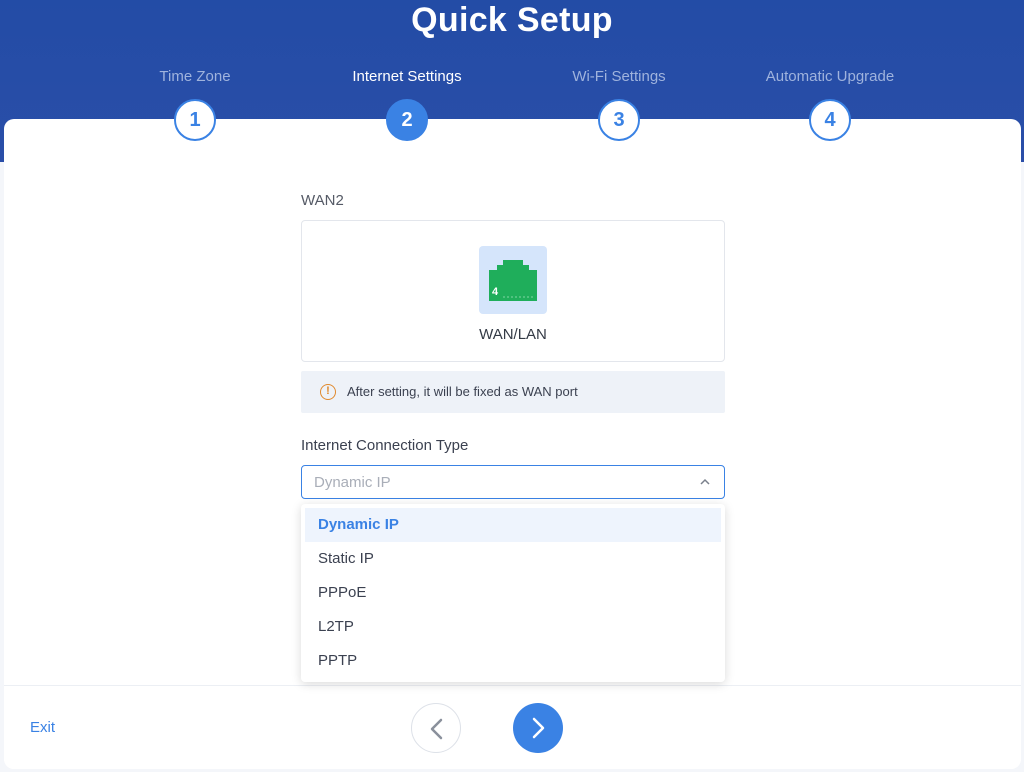  I want to click on option-l2tp: L2TP, so click(513, 627).